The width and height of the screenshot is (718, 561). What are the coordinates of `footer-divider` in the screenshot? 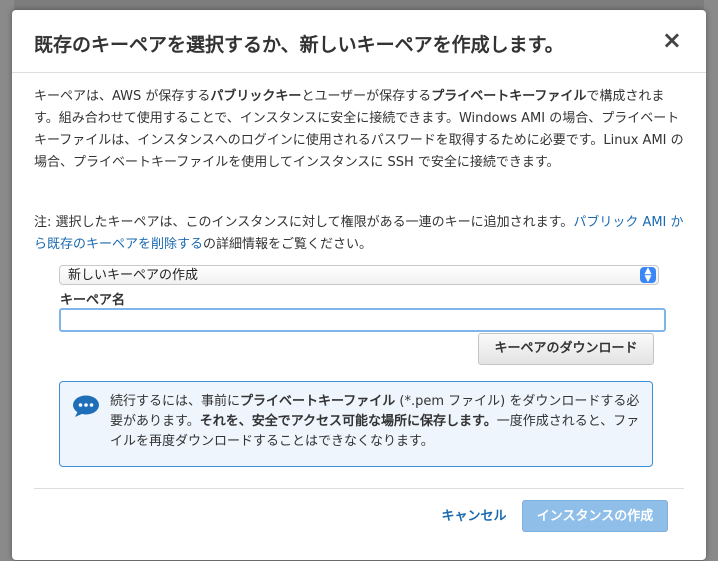 It's located at (359, 488).